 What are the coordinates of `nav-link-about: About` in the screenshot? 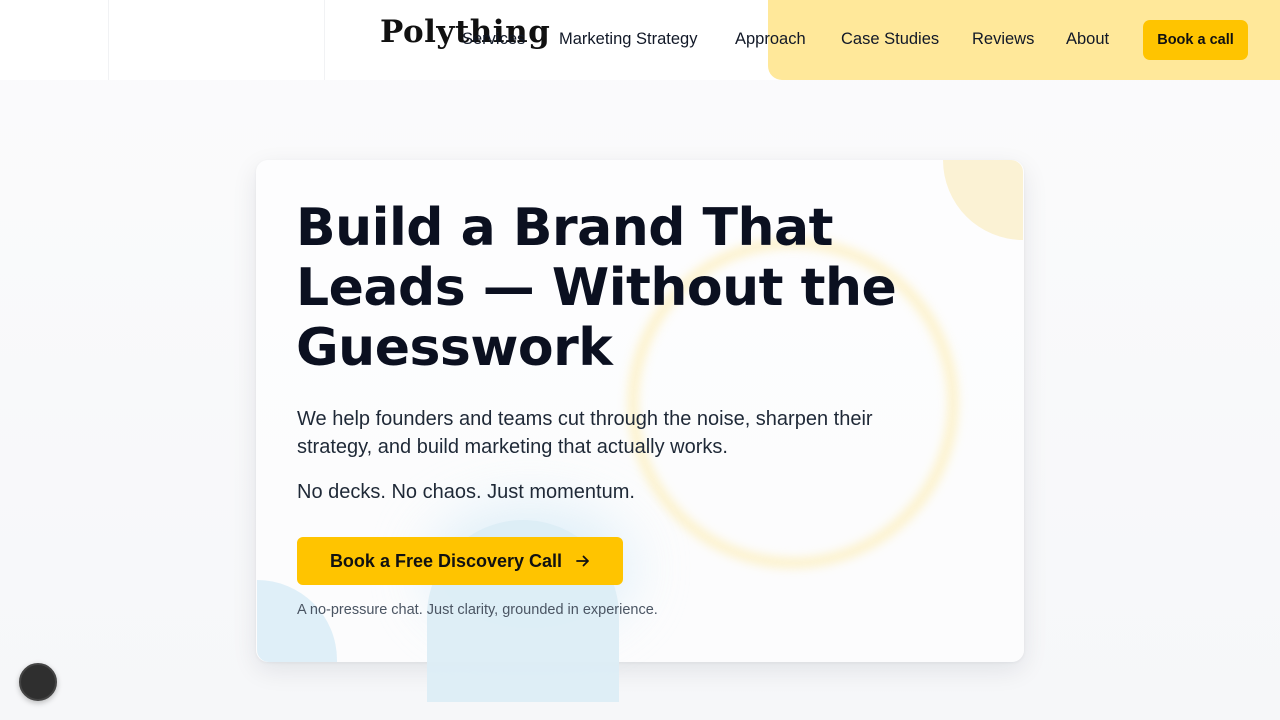 It's located at (1087, 39).